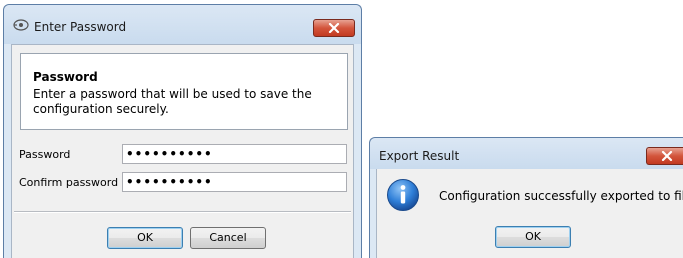 The height and width of the screenshot is (258, 683). What do you see at coordinates (182, 24) in the screenshot?
I see `title-bar: Enter Password` at bounding box center [182, 24].